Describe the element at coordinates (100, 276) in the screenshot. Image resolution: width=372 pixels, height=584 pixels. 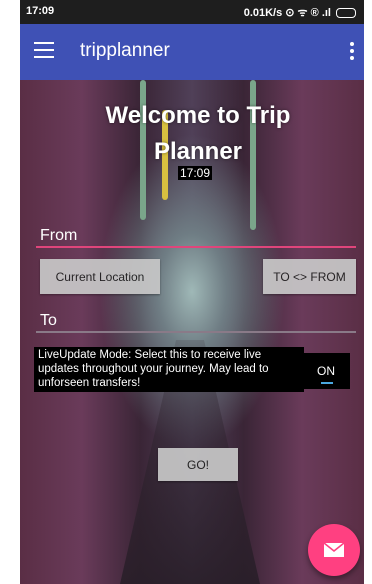
I see `current-location-button: Current Location` at that location.